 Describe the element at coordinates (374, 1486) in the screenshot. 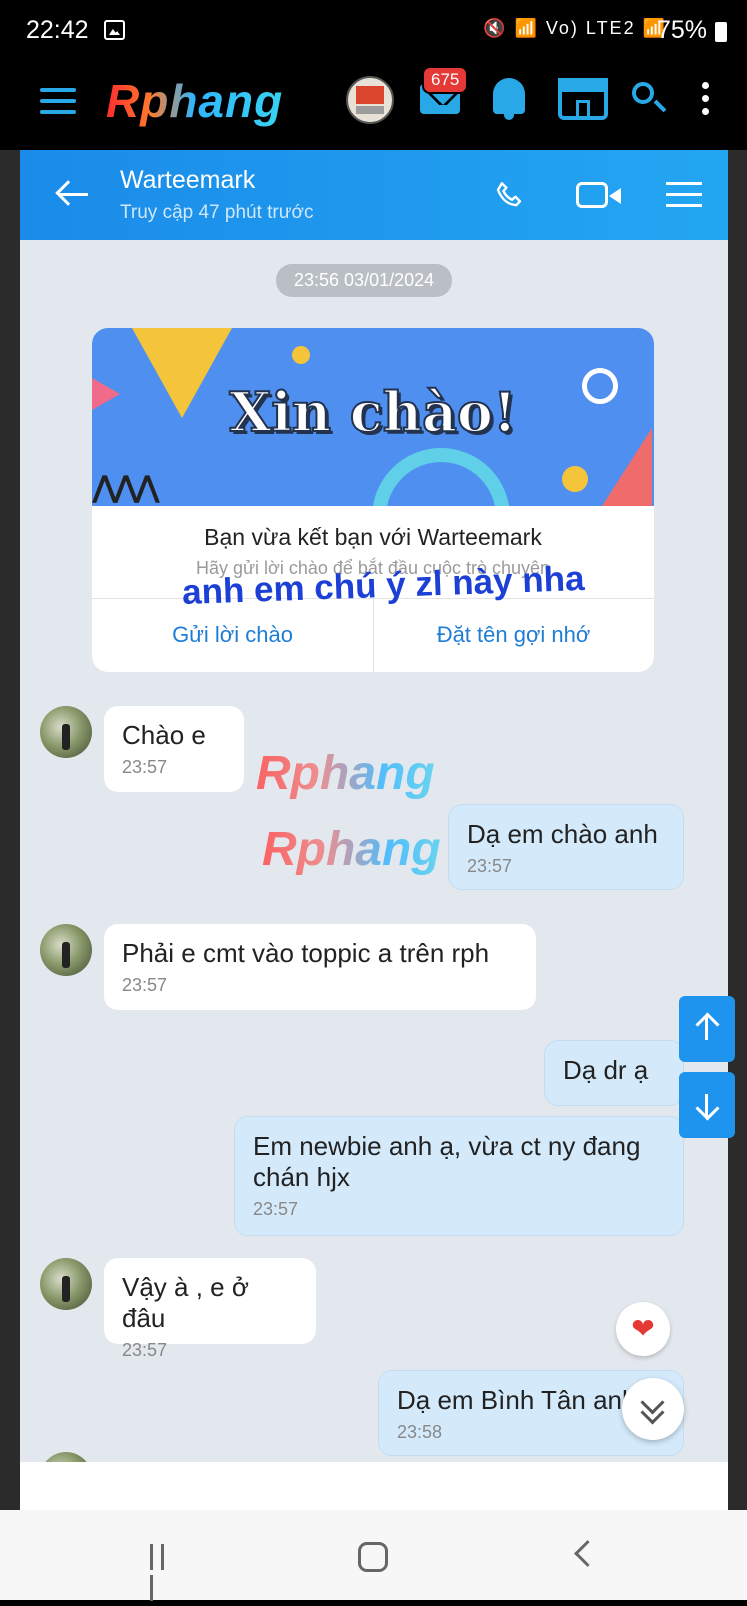

I see `bottom-strip` at that location.